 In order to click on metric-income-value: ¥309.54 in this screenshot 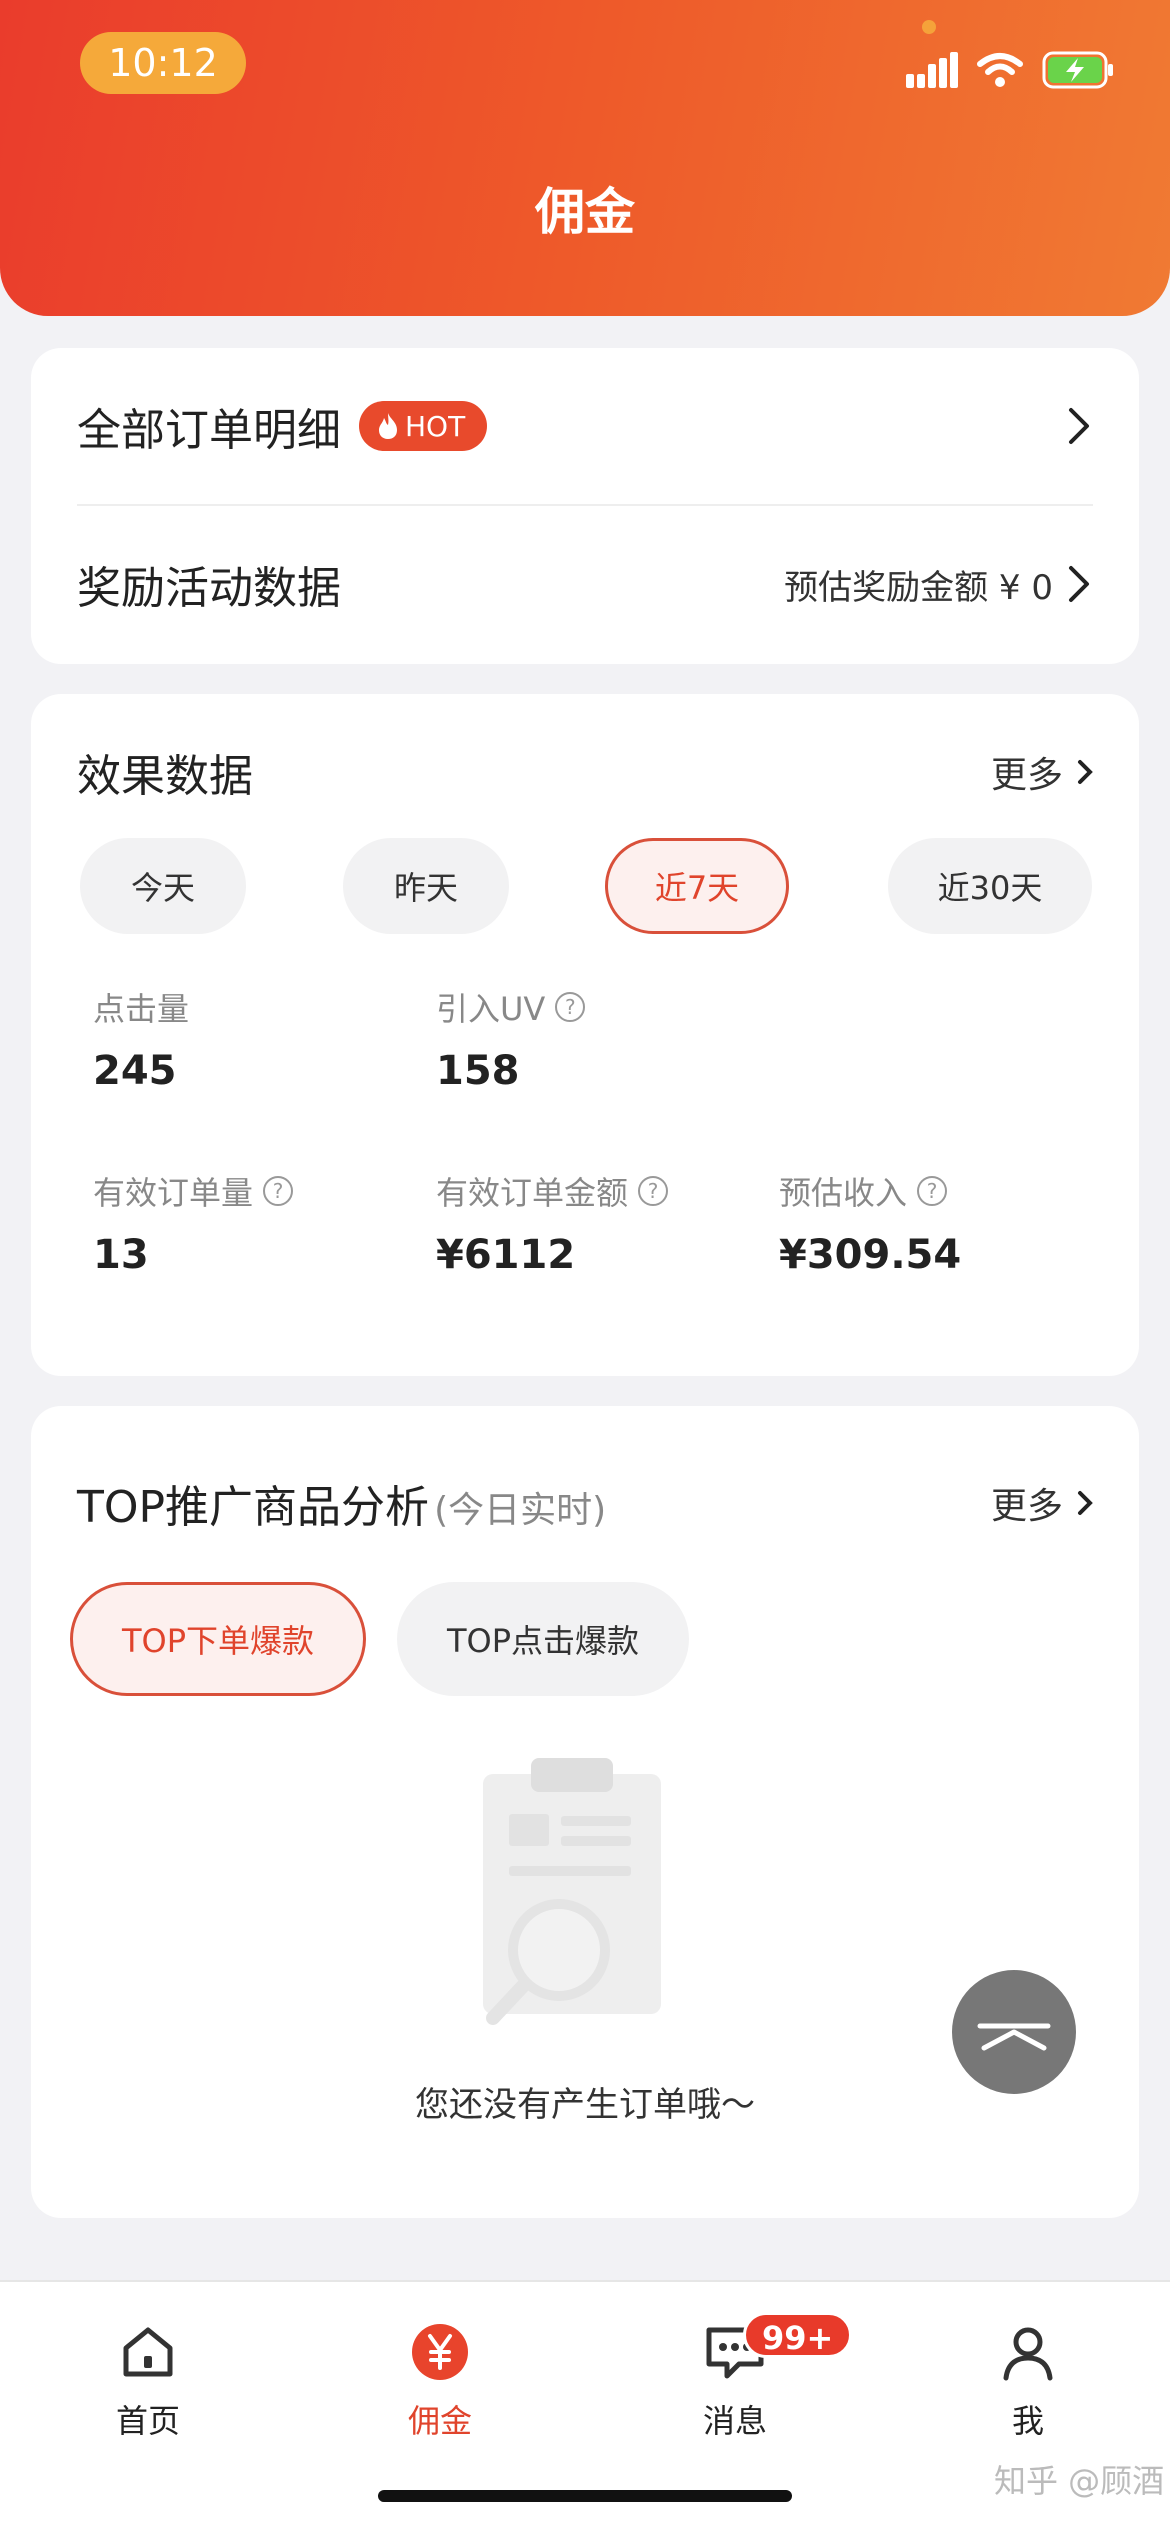, I will do `click(870, 1255)`.